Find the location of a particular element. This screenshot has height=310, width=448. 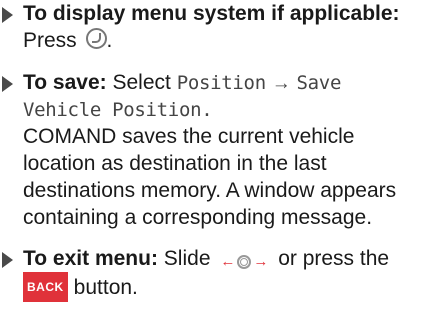

menu-item-position: Position is located at coordinates (221, 83).